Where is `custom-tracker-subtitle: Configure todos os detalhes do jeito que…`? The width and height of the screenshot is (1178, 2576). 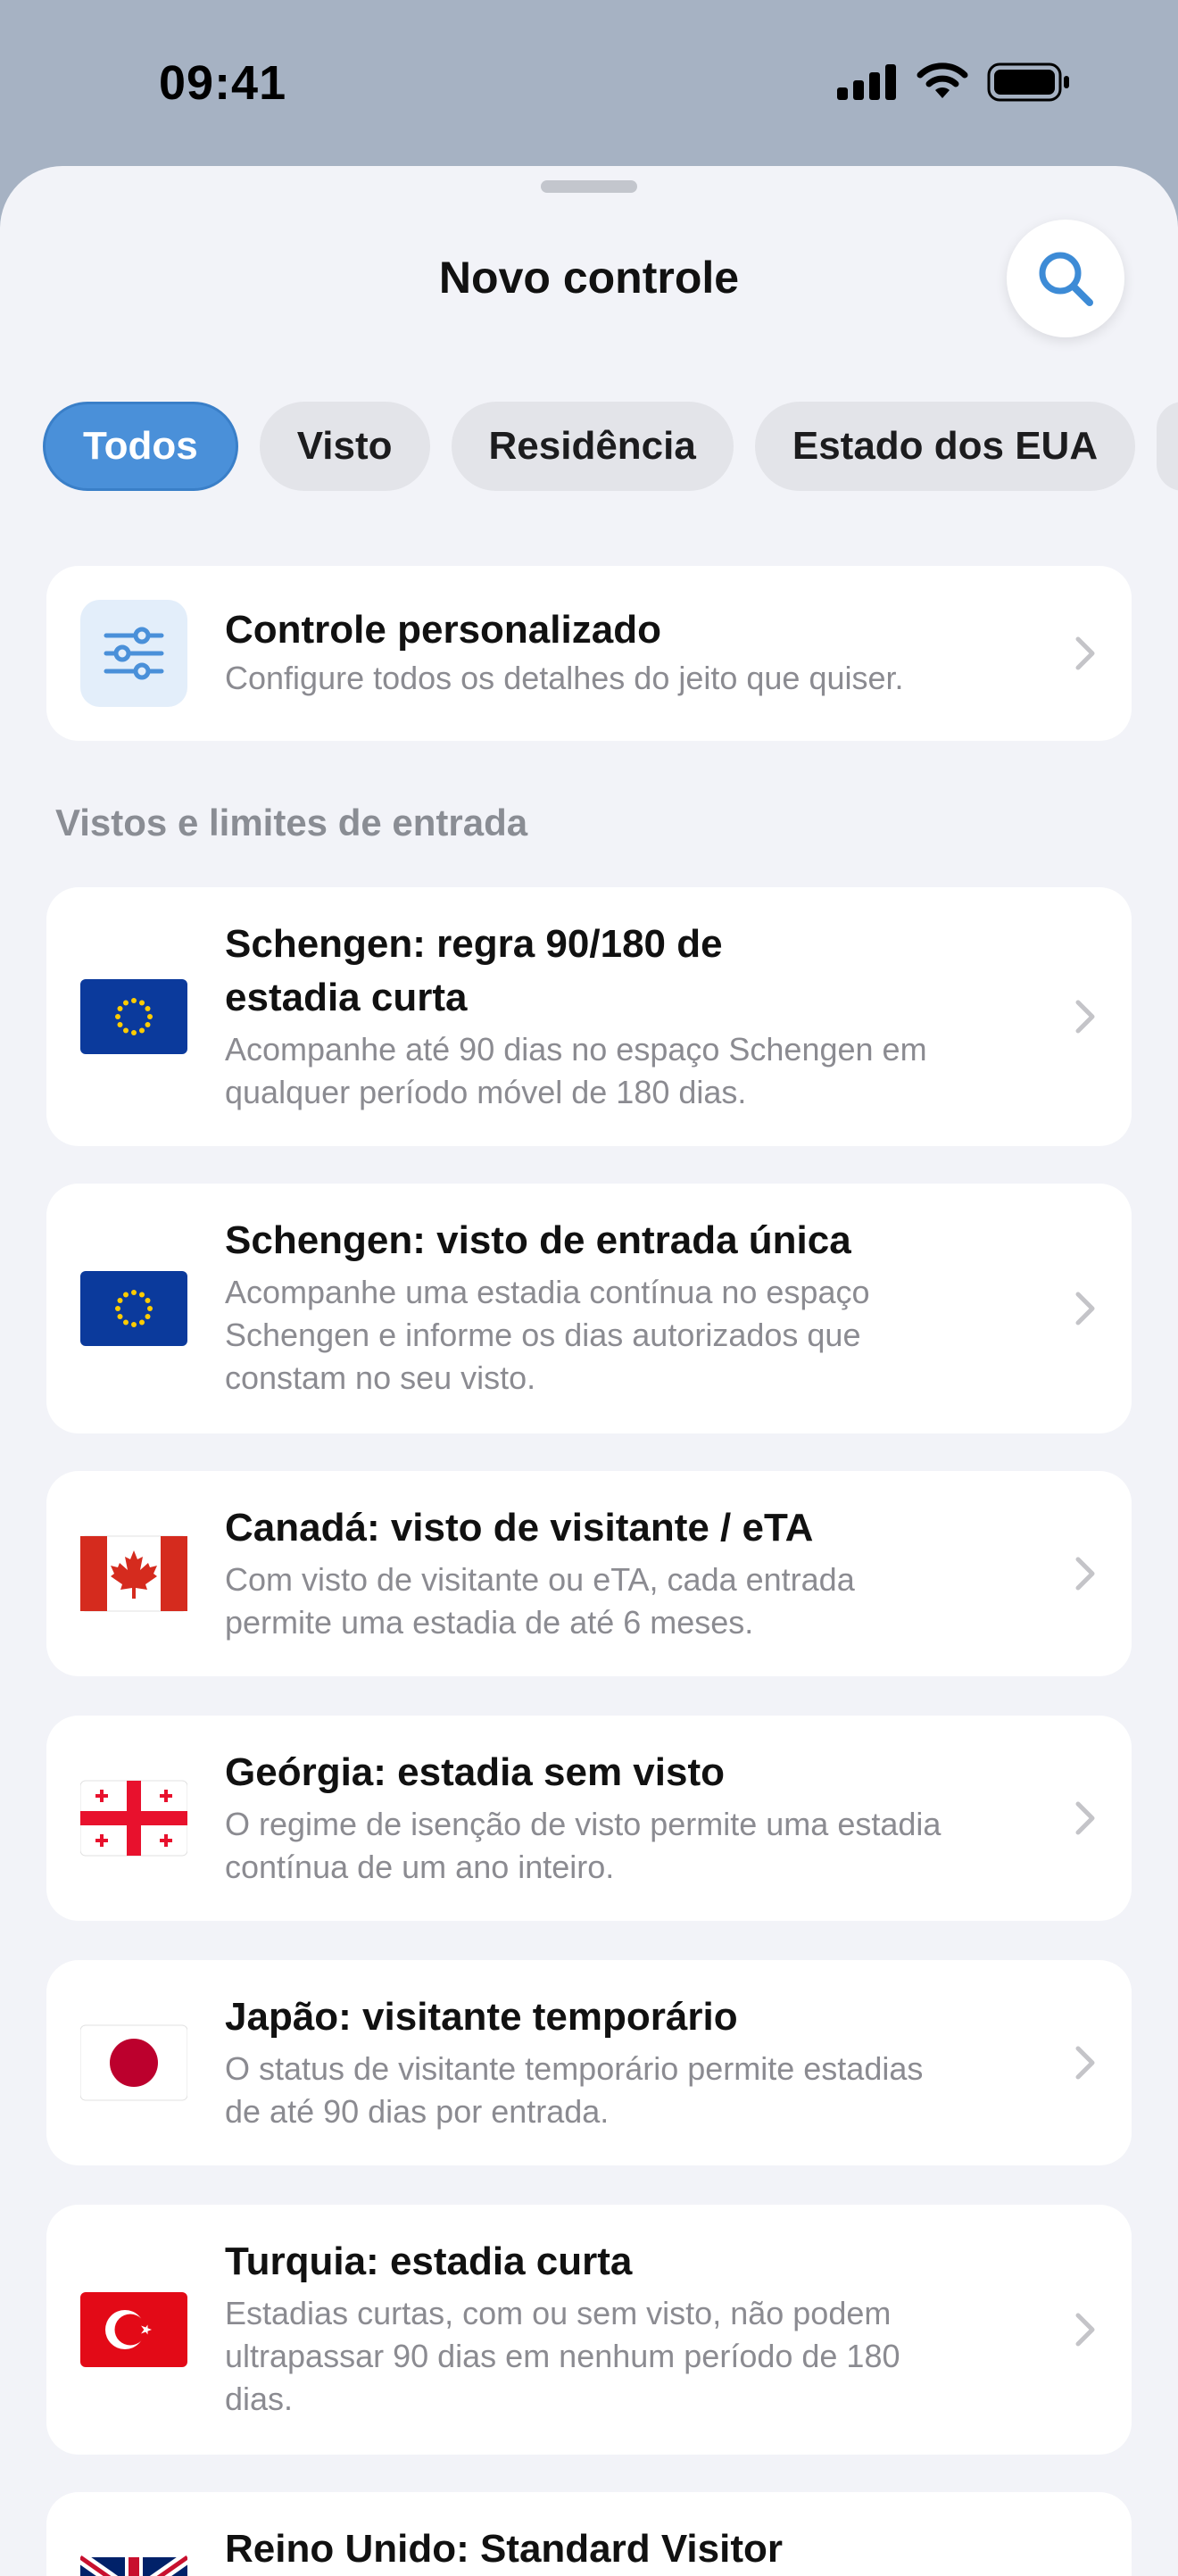 custom-tracker-subtitle: Configure todos os detalhes do jeito que… is located at coordinates (564, 678).